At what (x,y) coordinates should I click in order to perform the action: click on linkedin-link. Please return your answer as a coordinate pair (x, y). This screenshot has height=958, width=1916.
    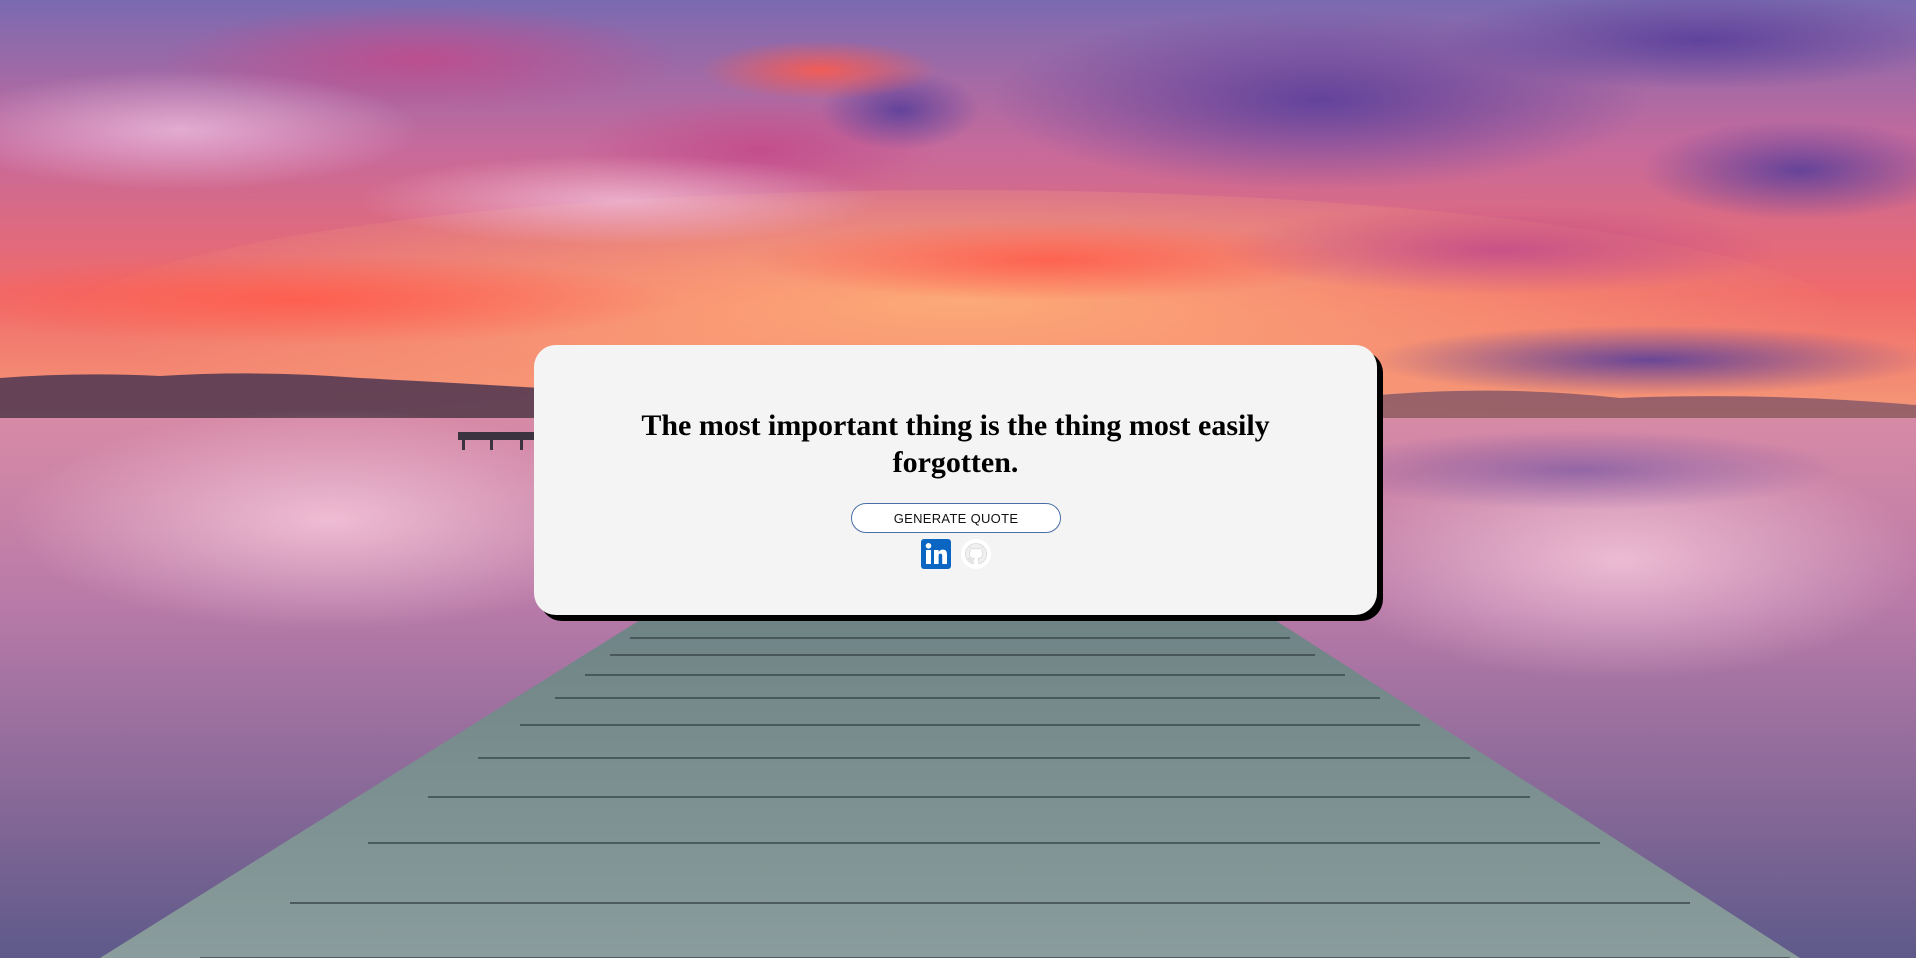
    Looking at the image, I should click on (936, 554).